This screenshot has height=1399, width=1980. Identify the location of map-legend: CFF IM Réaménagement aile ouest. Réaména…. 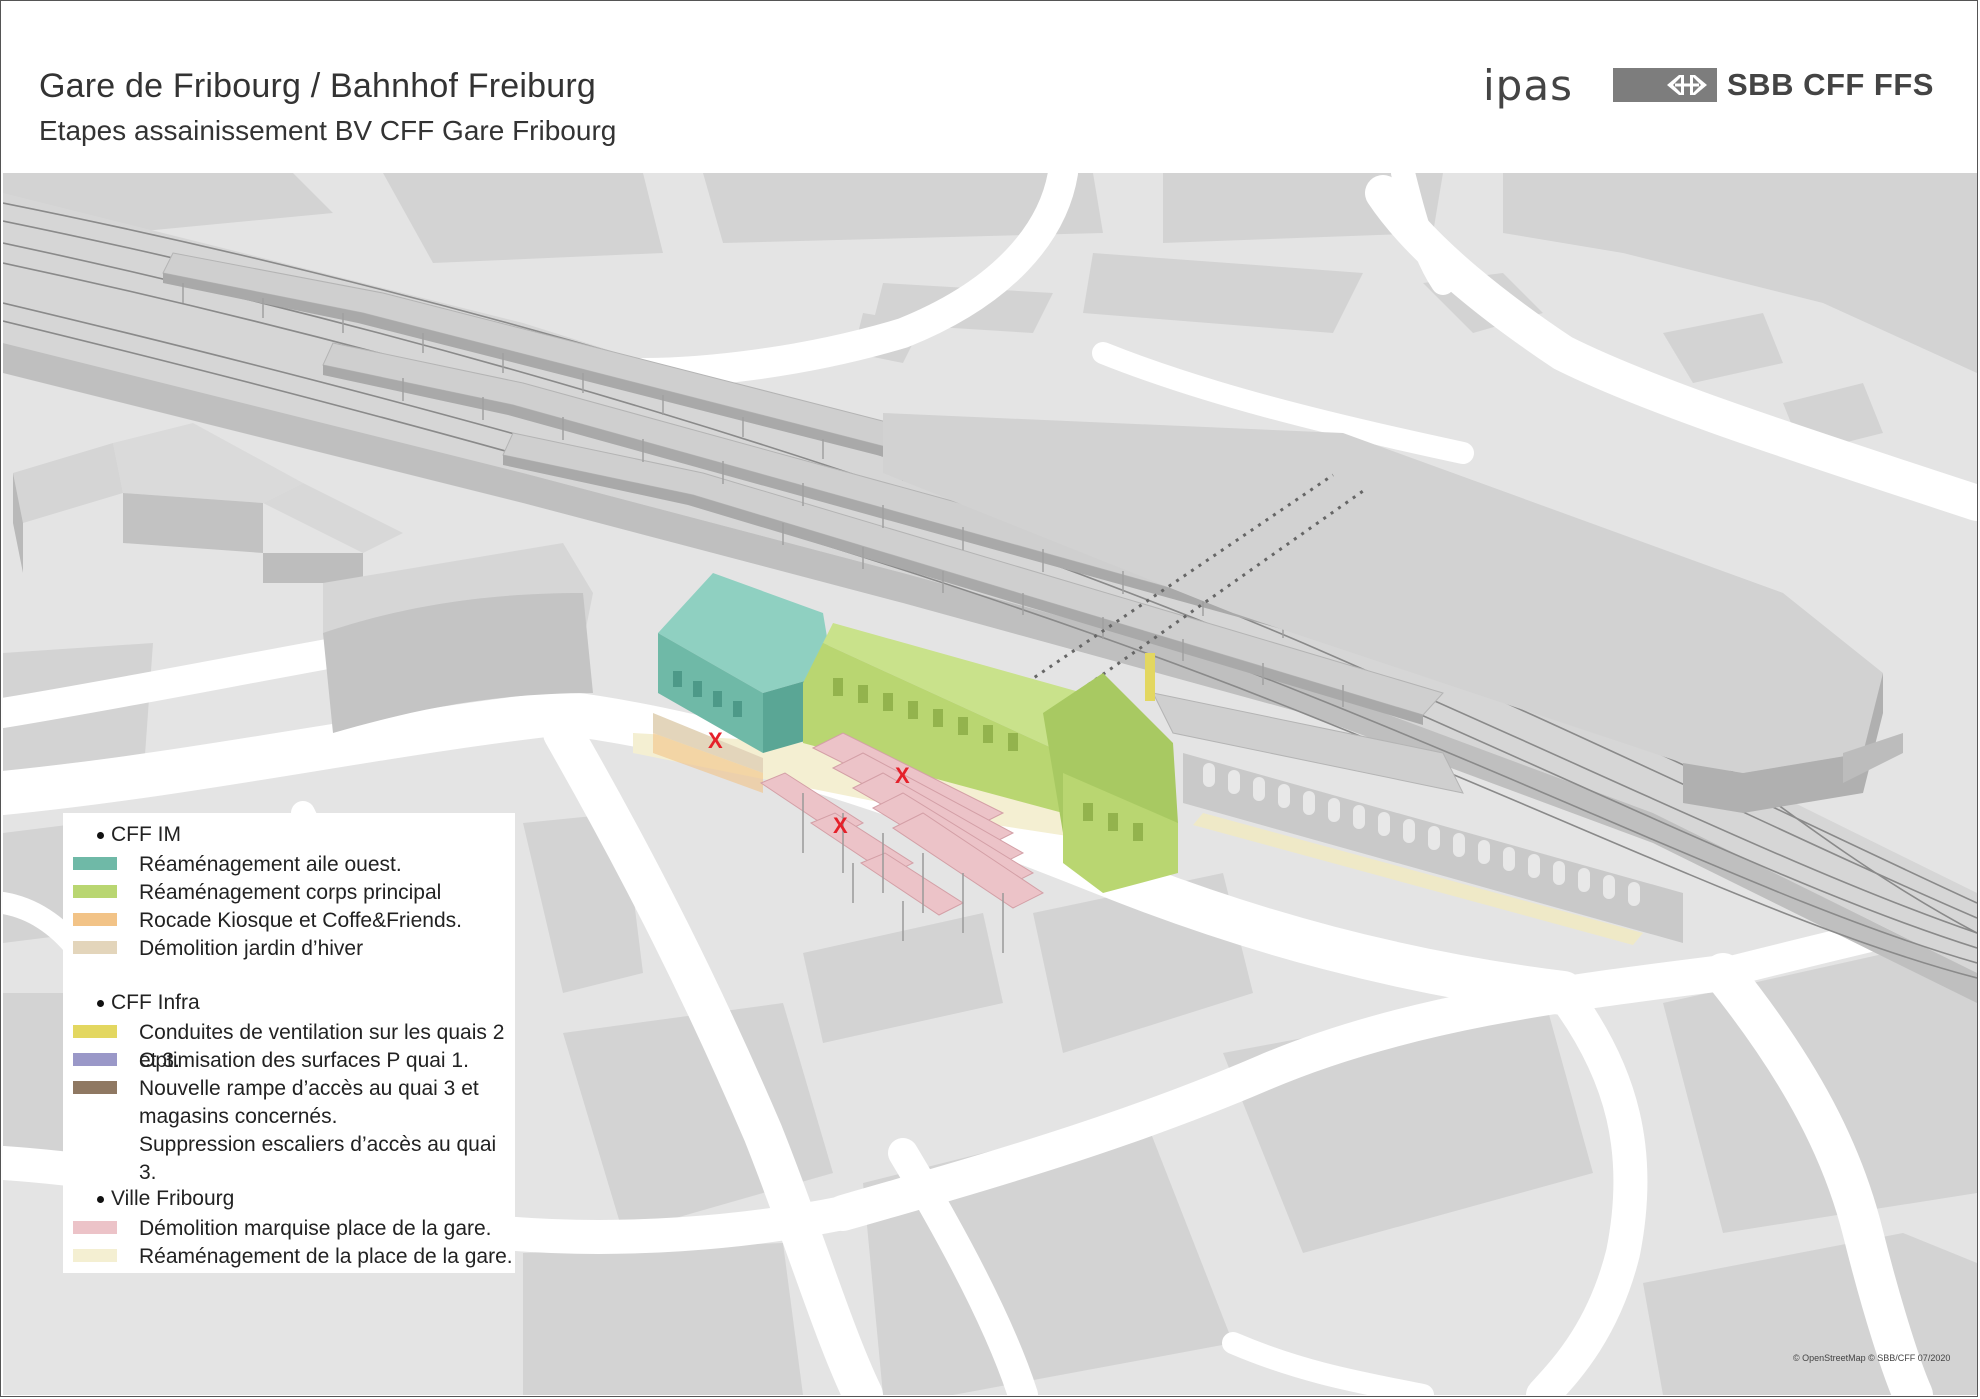
(289, 1043).